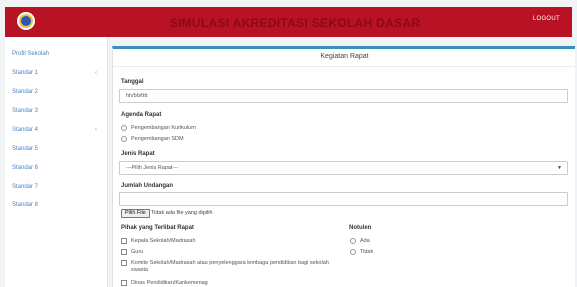  What do you see at coordinates (124, 241) in the screenshot?
I see `pihak-checkbox-kepala-sekolah` at bounding box center [124, 241].